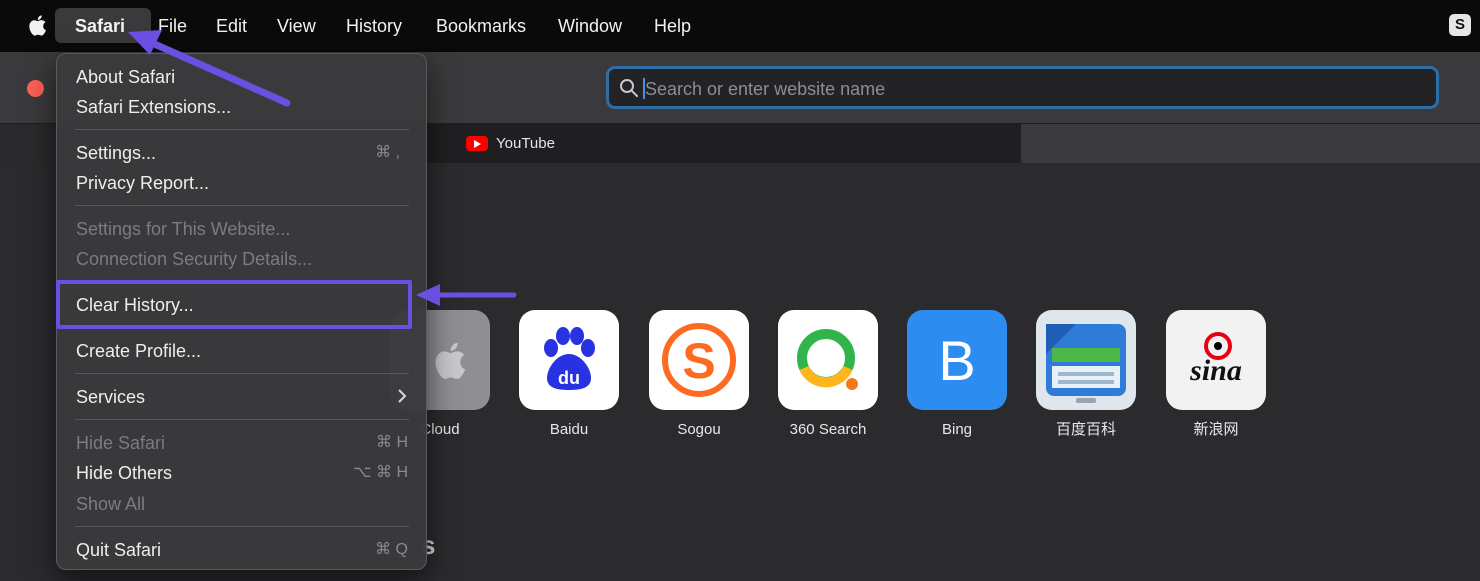  What do you see at coordinates (569, 360) in the screenshot?
I see `favorite-baidu-icon: du` at bounding box center [569, 360].